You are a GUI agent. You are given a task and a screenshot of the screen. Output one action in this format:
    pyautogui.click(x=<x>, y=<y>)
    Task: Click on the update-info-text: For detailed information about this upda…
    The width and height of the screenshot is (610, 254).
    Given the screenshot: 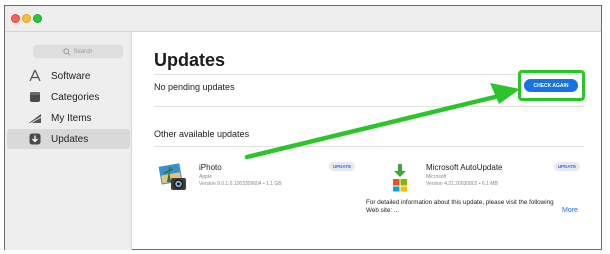 What is the action you would take?
    pyautogui.click(x=460, y=206)
    